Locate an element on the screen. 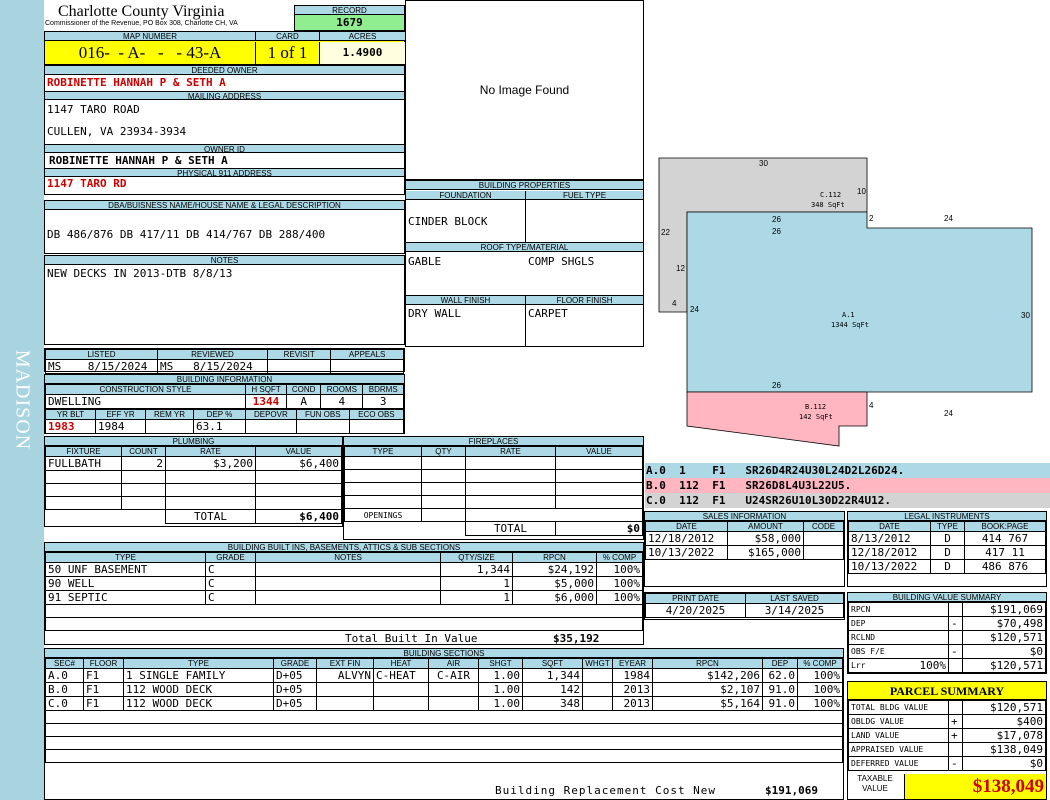  yrblt-label: YR BLT is located at coordinates (70, 414).